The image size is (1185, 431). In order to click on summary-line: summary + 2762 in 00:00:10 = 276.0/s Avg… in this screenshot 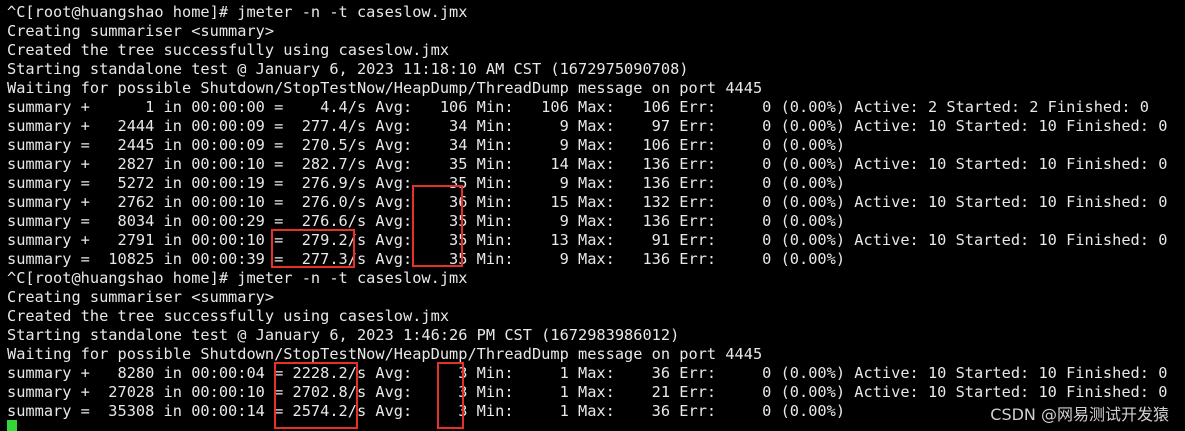, I will do `click(587, 202)`.